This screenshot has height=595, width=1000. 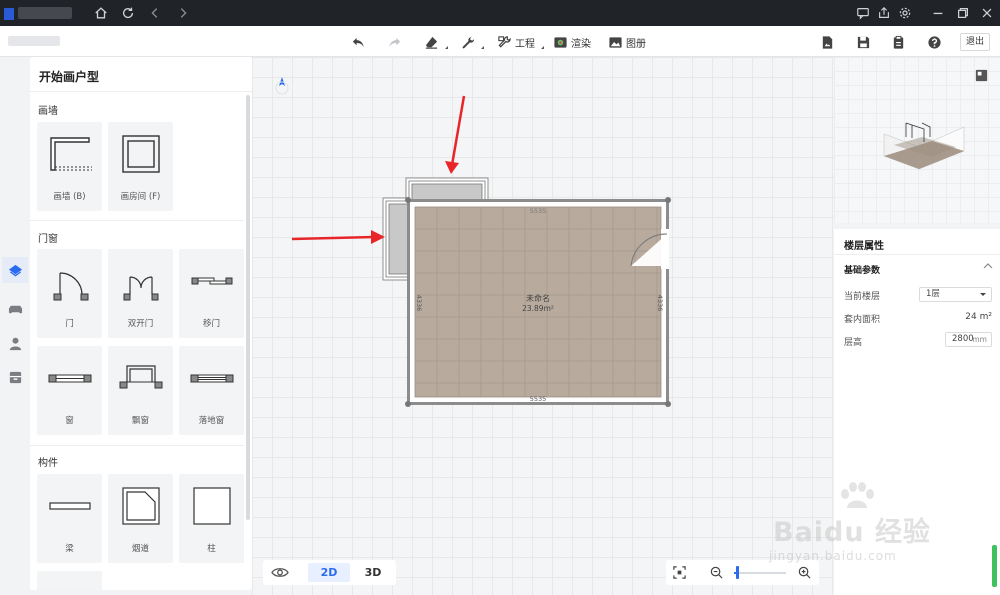 What do you see at coordinates (679, 572) in the screenshot?
I see `fit-view-icon` at bounding box center [679, 572].